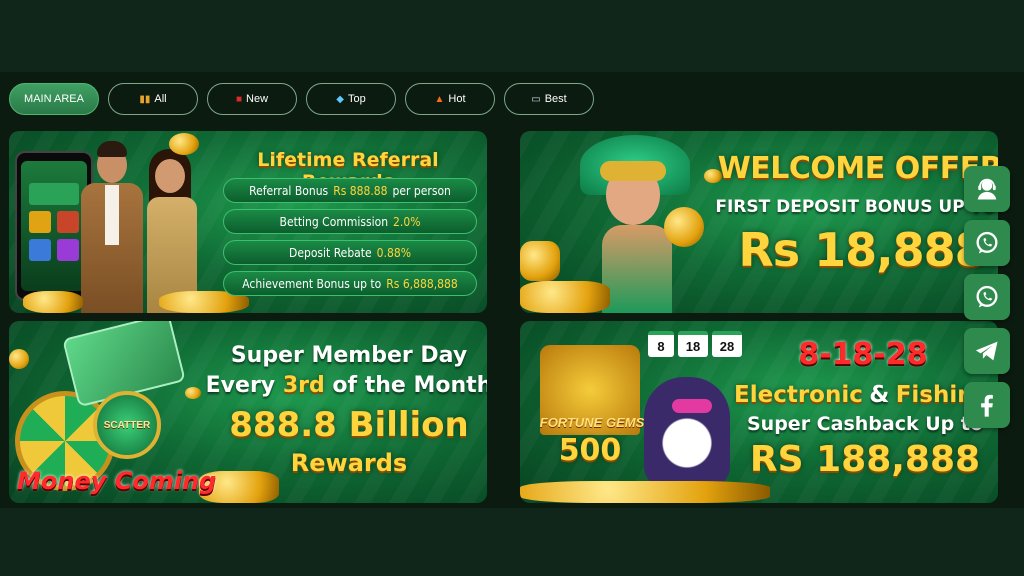  Describe the element at coordinates (334, 221) in the screenshot. I see `referral-row-label: Betting Commission` at that location.